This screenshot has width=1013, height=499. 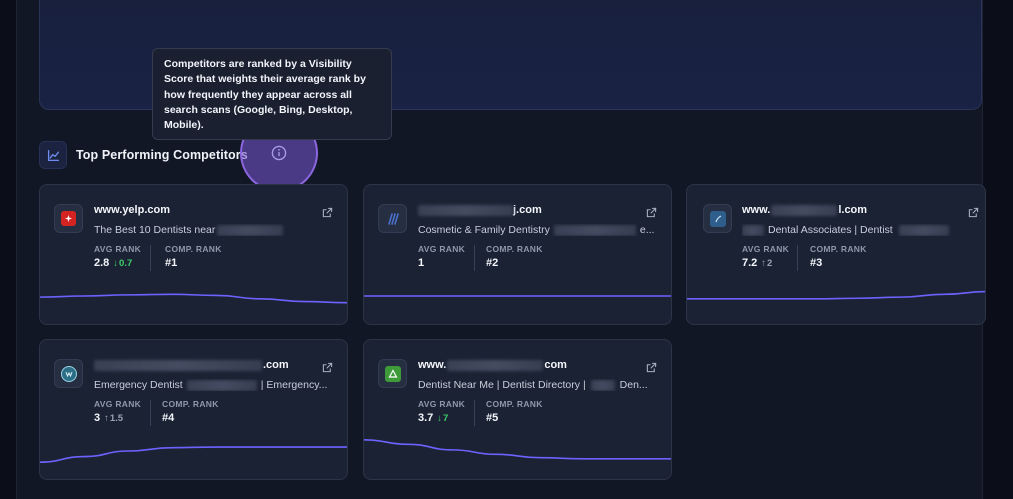 I want to click on chart-line-icon, so click(x=53, y=155).